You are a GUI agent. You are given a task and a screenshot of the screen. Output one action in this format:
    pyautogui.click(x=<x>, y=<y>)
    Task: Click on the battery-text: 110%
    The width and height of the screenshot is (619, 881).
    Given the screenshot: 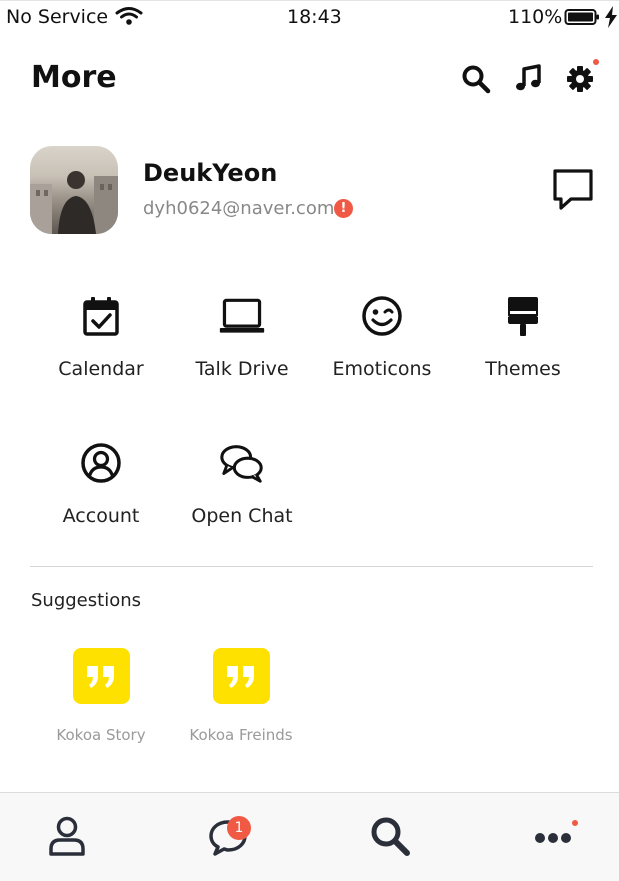 What is the action you would take?
    pyautogui.click(x=535, y=17)
    